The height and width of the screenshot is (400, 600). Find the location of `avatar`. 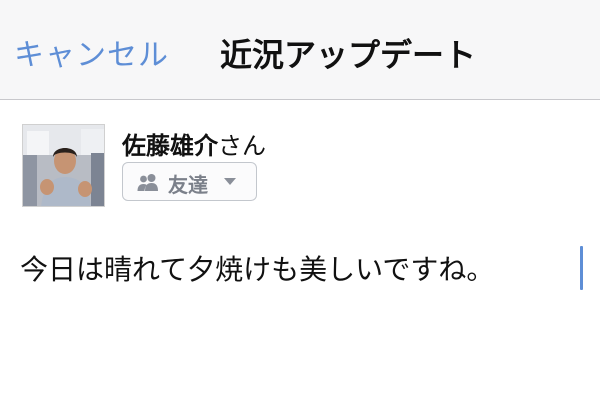

avatar is located at coordinates (63, 165).